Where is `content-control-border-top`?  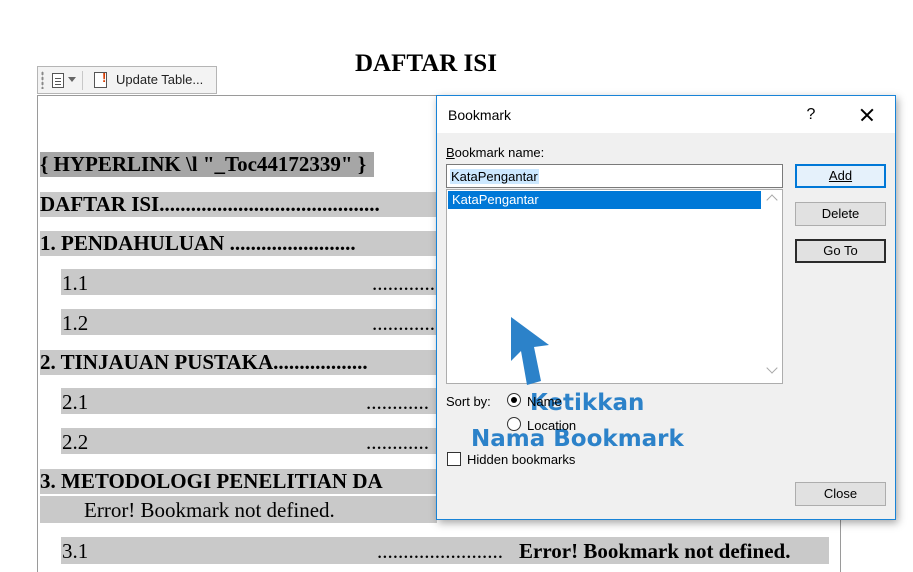 content-control-border-top is located at coordinates (237, 95).